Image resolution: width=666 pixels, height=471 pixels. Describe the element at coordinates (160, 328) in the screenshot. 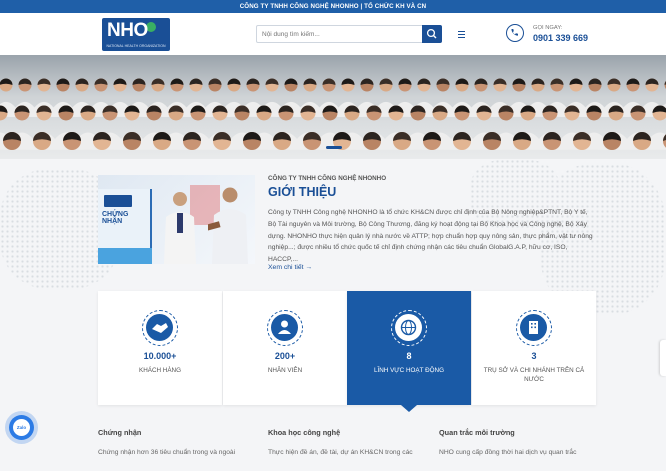

I see `handshake-icon` at that location.